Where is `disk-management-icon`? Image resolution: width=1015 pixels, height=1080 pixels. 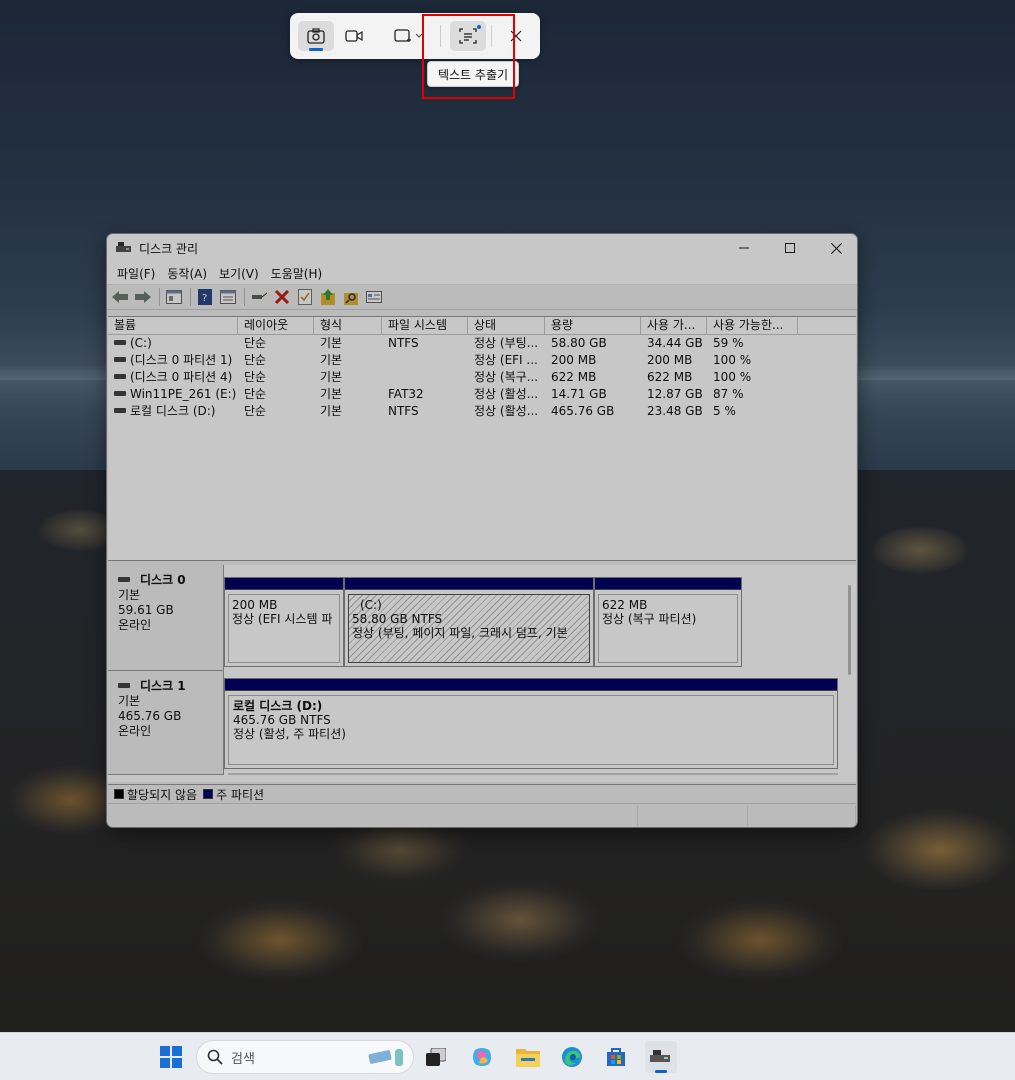 disk-management-icon is located at coordinates (660, 1056).